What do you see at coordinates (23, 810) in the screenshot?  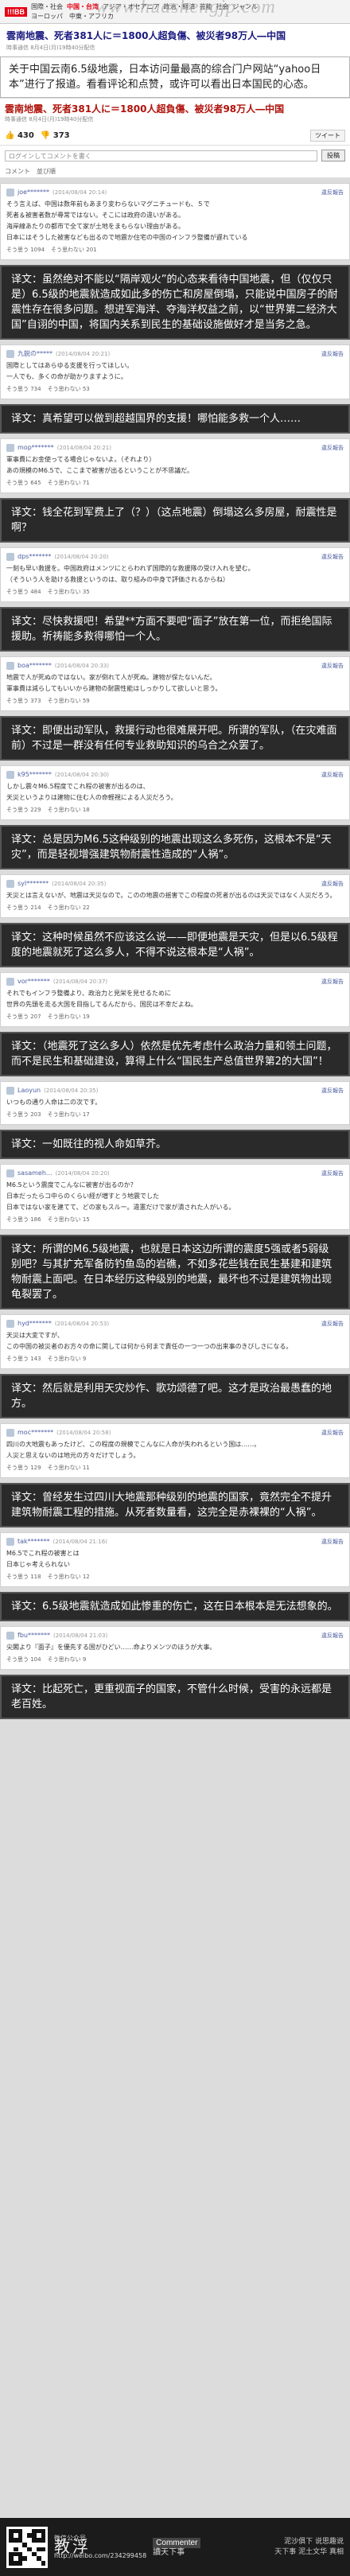 I see `agree-button: そう思う 229` at bounding box center [23, 810].